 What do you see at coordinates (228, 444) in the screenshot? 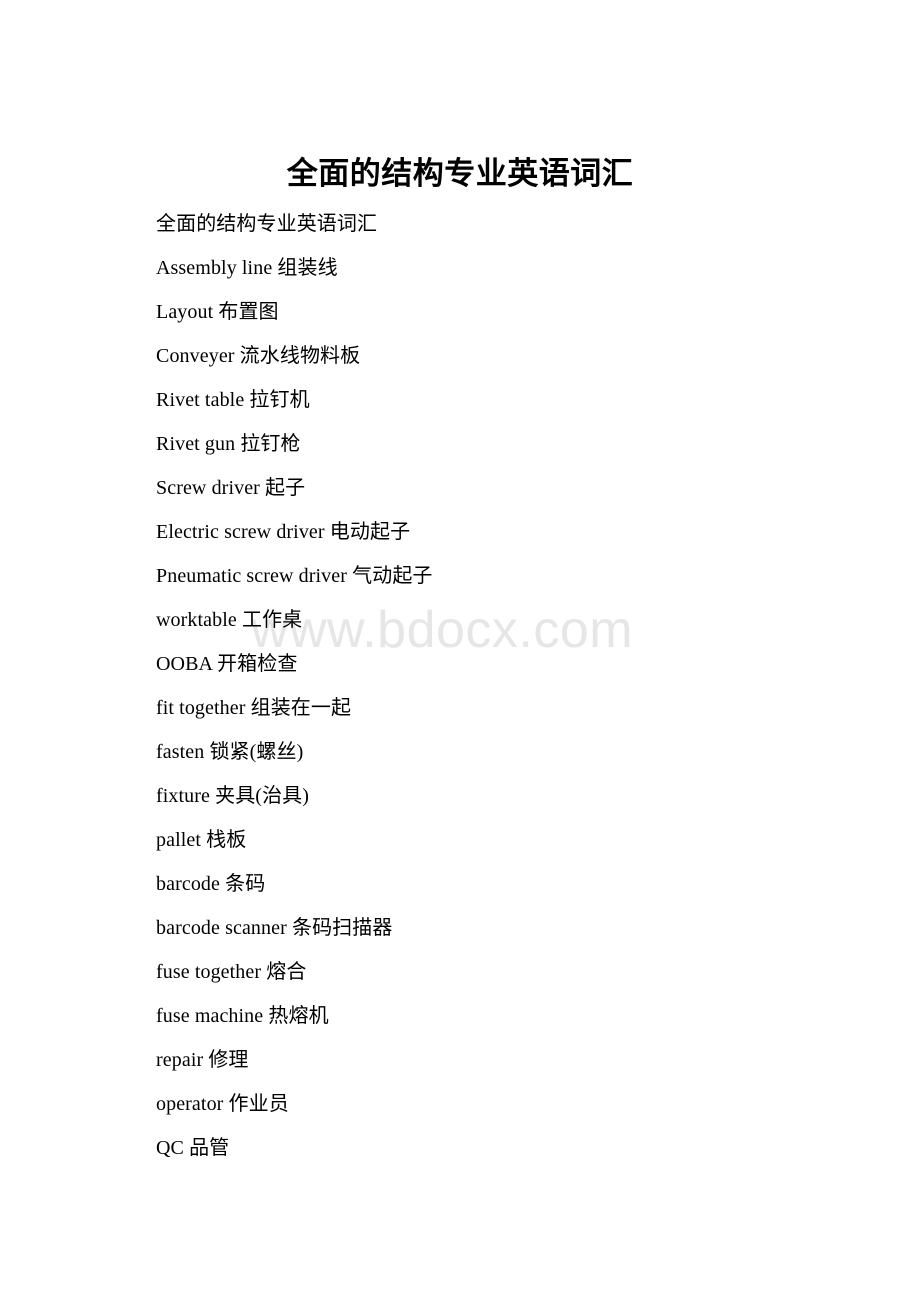
I see `vocabulary-line: Rivet gun 拉钉枪` at bounding box center [228, 444].